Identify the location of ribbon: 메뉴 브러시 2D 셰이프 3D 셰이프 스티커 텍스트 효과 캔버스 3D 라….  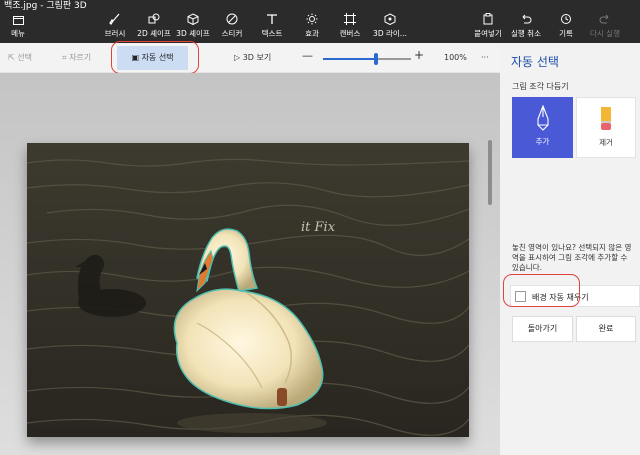
(320, 28).